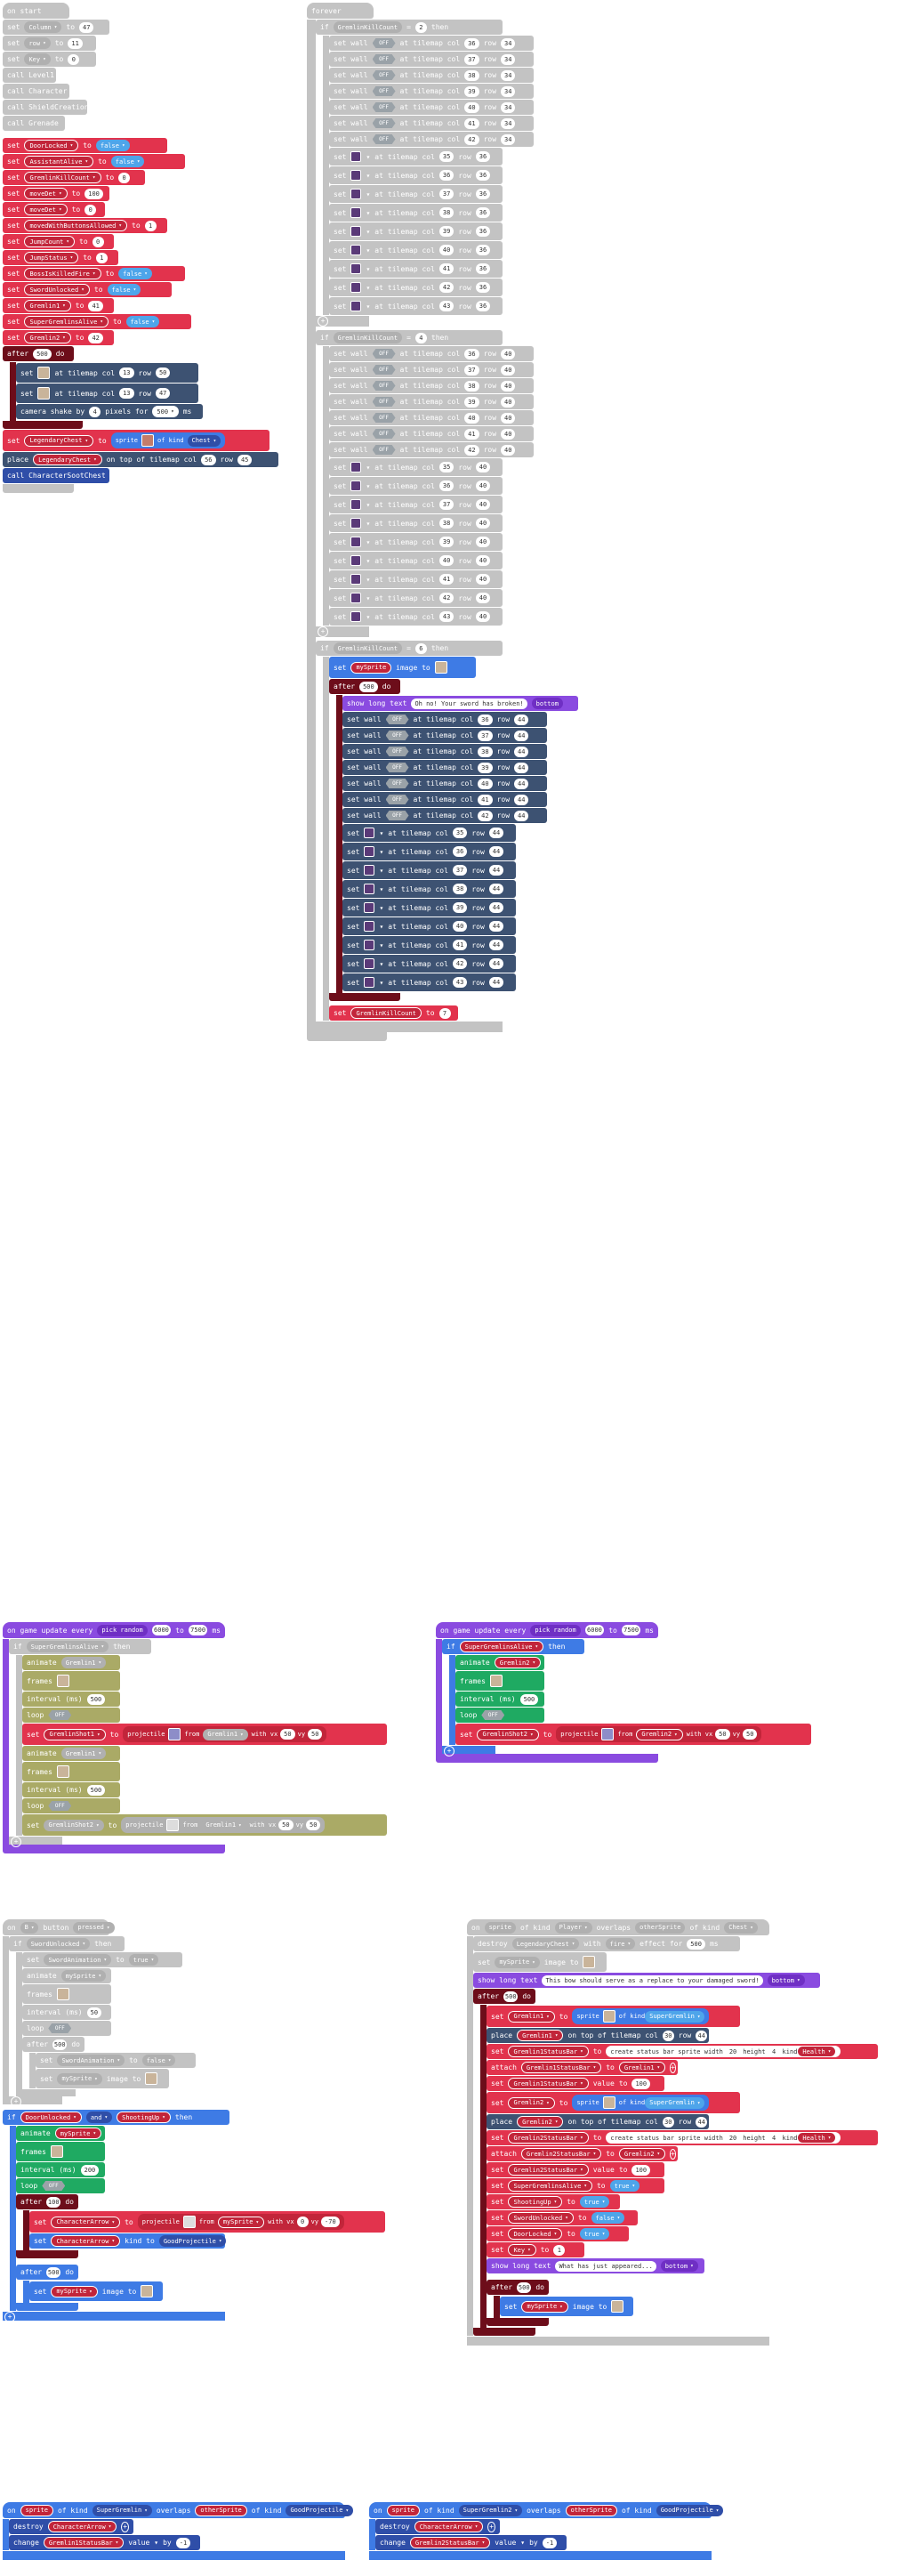 This screenshot has width=909, height=2576. I want to click on set-status-value-block: set Gremlin1StatusBar ▾ value to 100, so click(575, 2083).